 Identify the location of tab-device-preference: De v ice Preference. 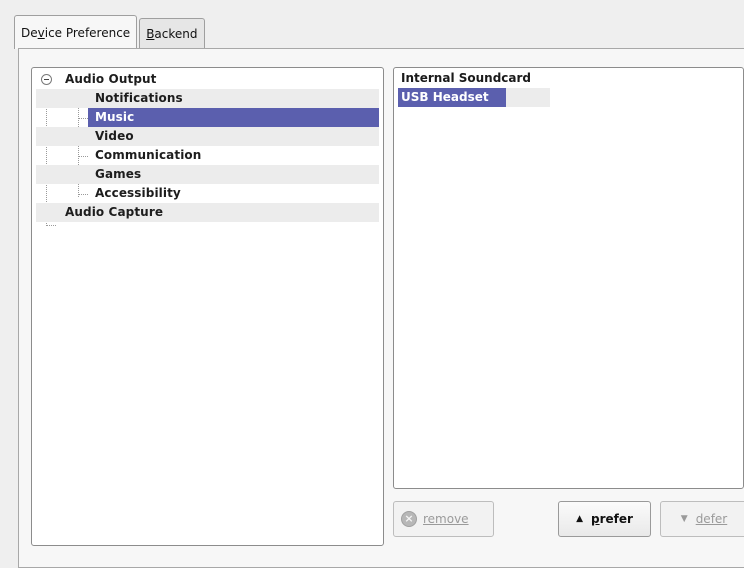
(76, 32).